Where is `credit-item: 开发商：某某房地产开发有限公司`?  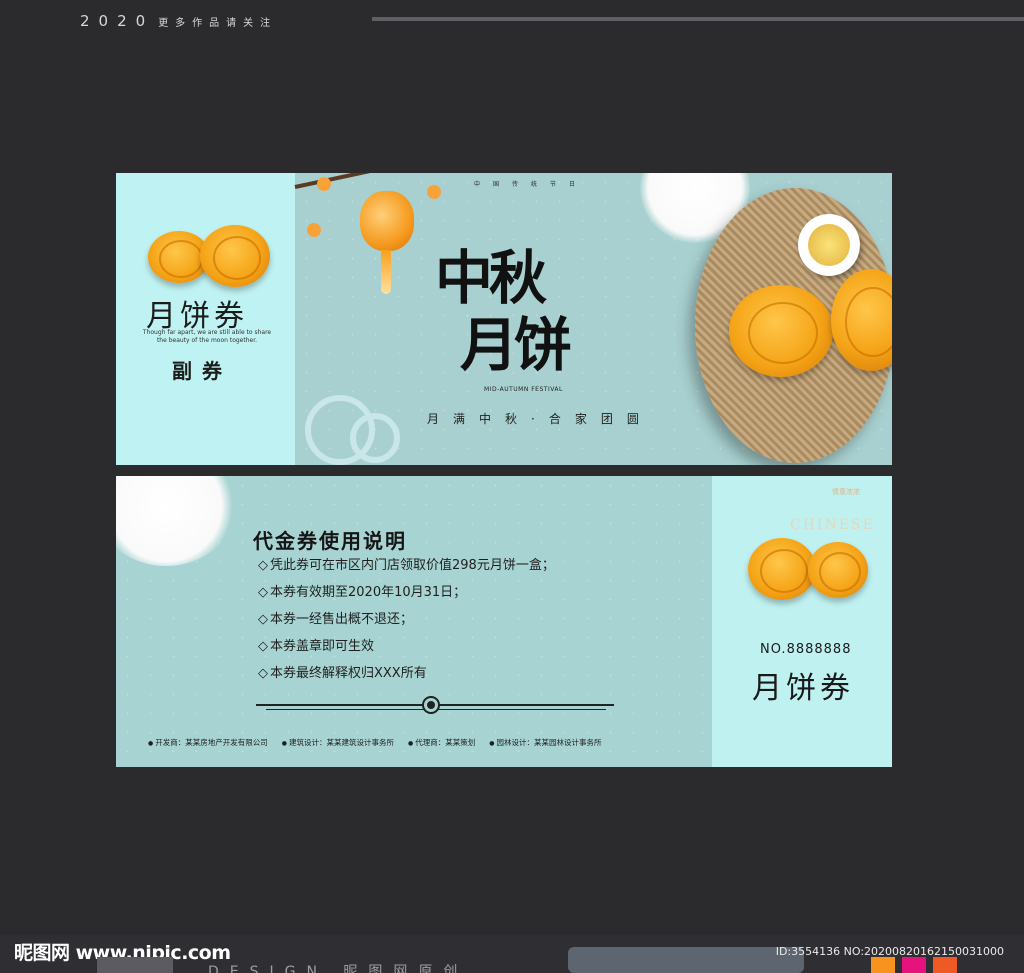
credit-item: 开发商：某某房地产开发有限公司 is located at coordinates (208, 742).